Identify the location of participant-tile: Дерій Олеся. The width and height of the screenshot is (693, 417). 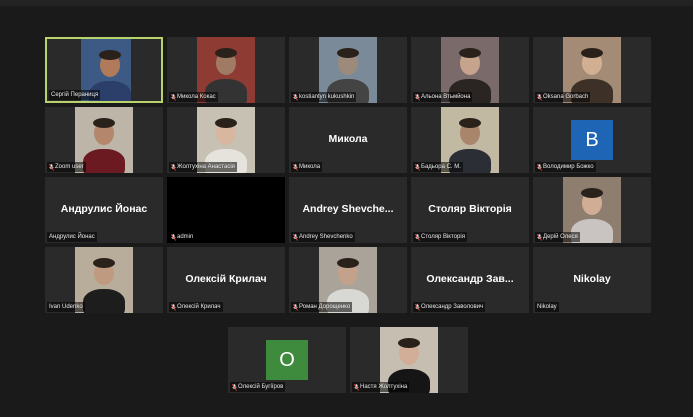
(592, 210).